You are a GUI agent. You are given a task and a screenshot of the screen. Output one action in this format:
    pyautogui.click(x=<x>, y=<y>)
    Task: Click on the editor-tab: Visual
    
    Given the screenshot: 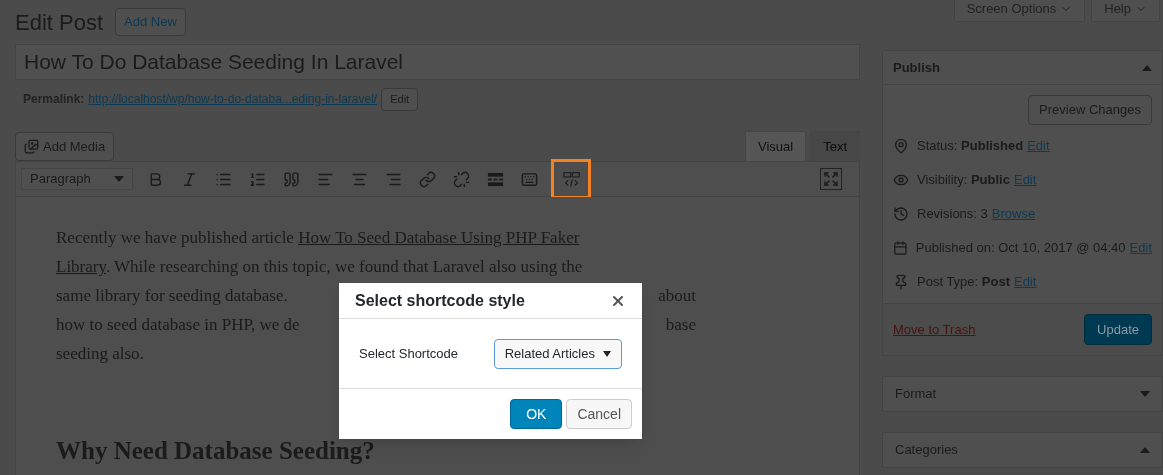 What is the action you would take?
    pyautogui.click(x=775, y=145)
    